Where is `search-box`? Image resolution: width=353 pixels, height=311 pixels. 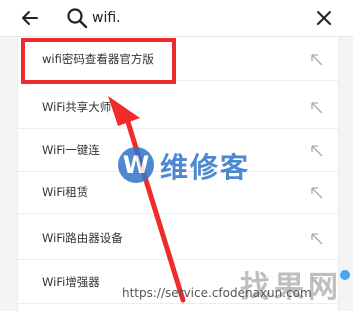
search-box is located at coordinates (203, 18).